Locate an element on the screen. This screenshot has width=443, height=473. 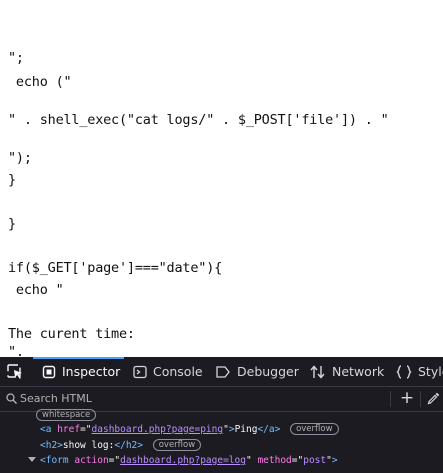
whitespace-badge: whitespace is located at coordinates (66, 415).